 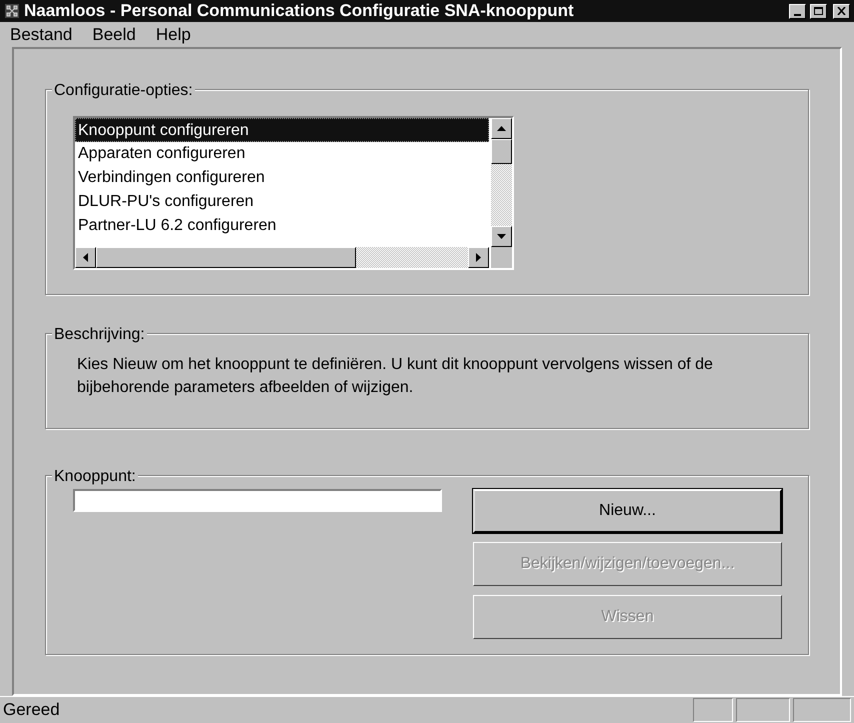 I want to click on list-item: Partner-LU 6.2 configureren, so click(x=282, y=226).